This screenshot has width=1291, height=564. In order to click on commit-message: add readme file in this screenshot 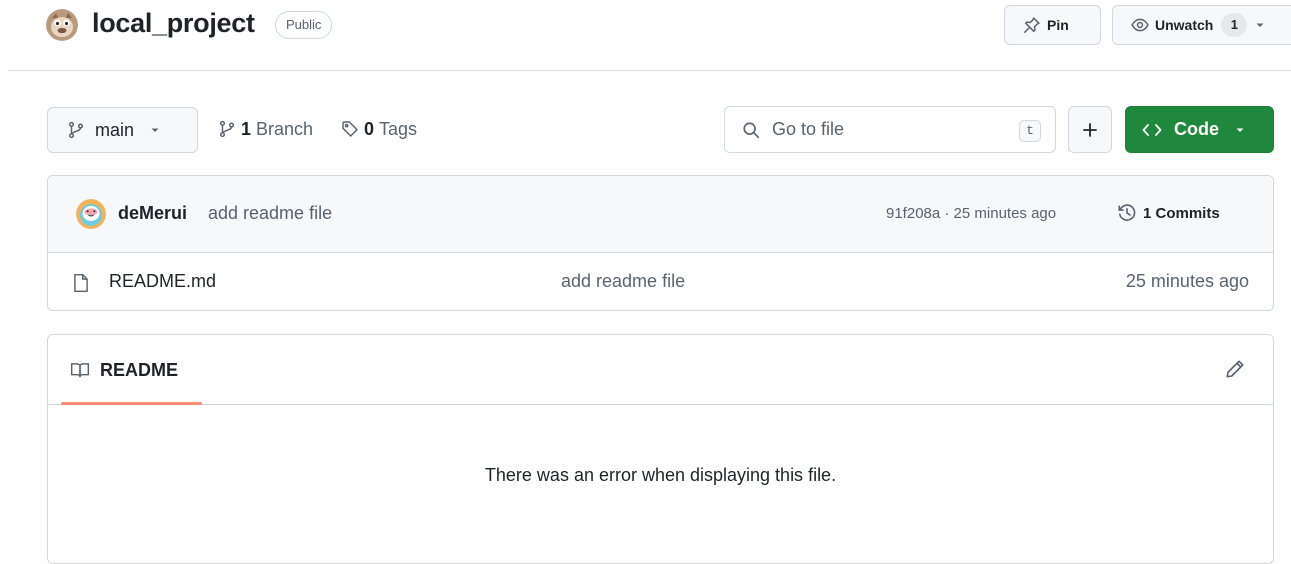, I will do `click(270, 213)`.